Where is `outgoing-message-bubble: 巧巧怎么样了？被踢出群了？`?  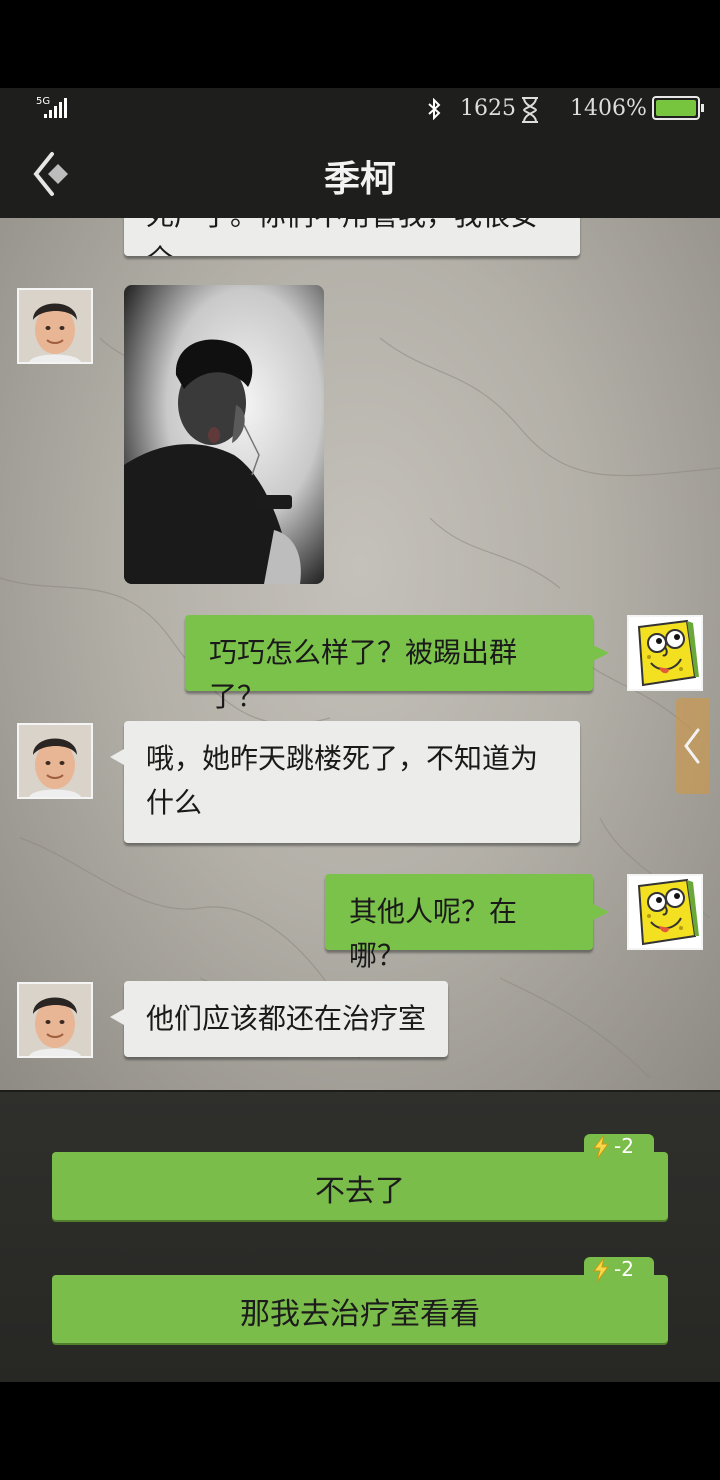 outgoing-message-bubble: 巧巧怎么样了？被踢出群了？ is located at coordinates (397, 664).